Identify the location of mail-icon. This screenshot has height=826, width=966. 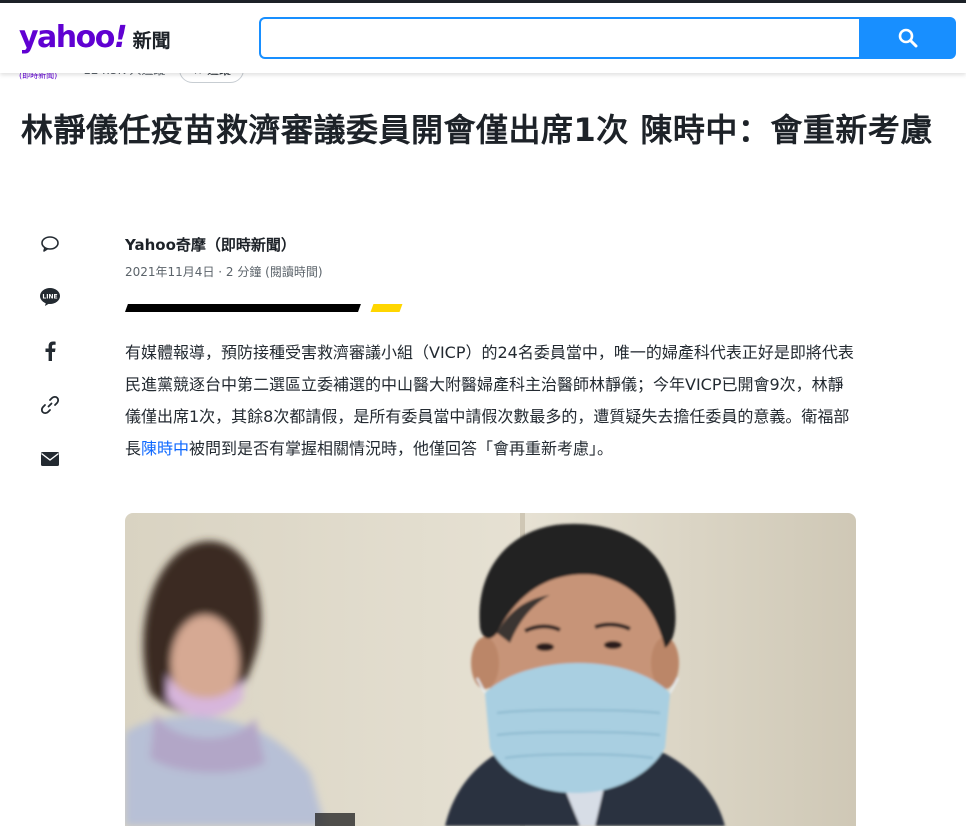
(50, 459).